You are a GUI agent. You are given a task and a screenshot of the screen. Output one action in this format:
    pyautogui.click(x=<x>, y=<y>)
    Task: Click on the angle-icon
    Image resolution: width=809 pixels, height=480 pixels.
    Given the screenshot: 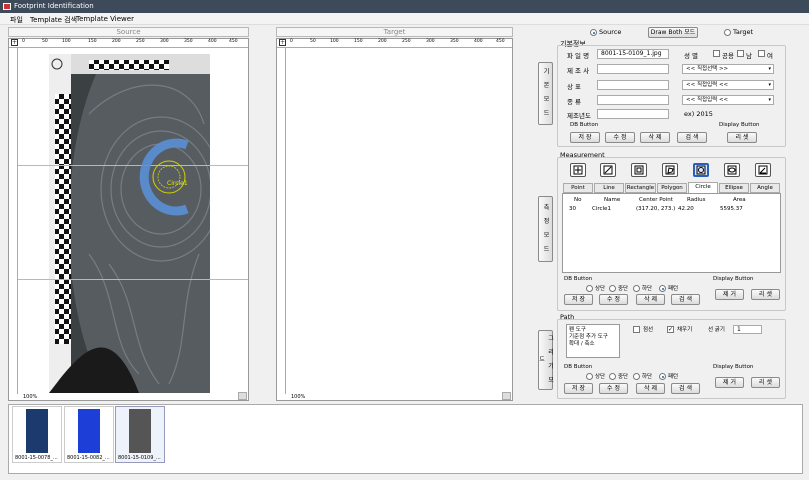 What is the action you would take?
    pyautogui.click(x=763, y=170)
    